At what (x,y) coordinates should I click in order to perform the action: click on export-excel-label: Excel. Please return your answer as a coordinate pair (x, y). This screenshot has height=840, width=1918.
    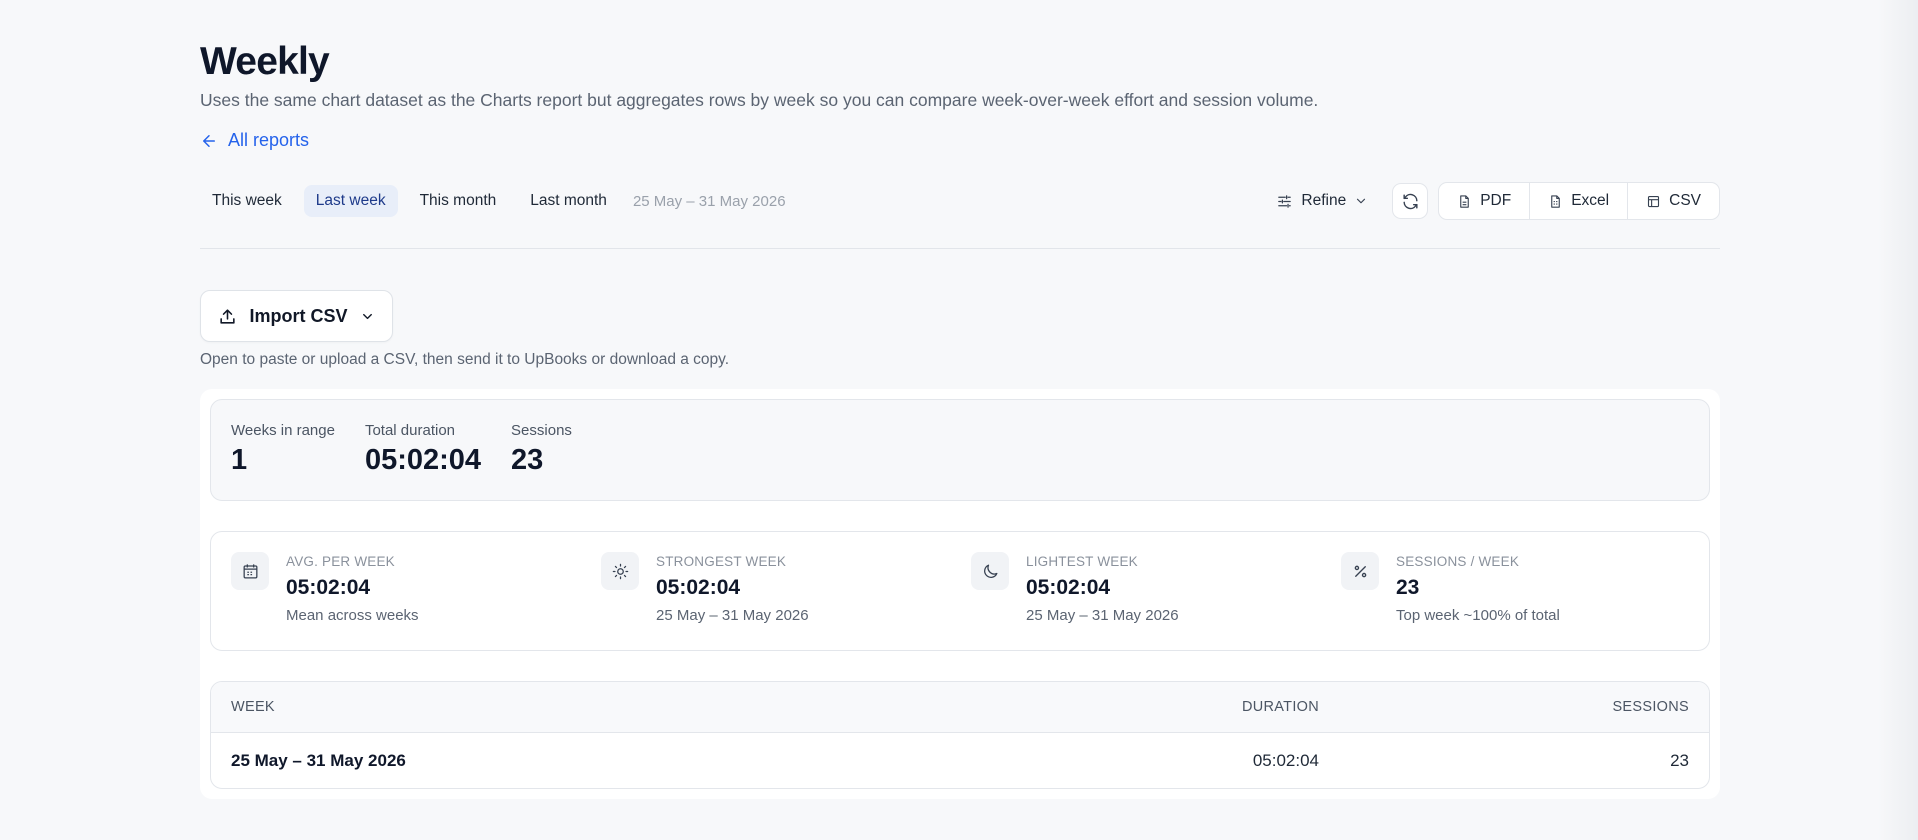
    Looking at the image, I should click on (1590, 200).